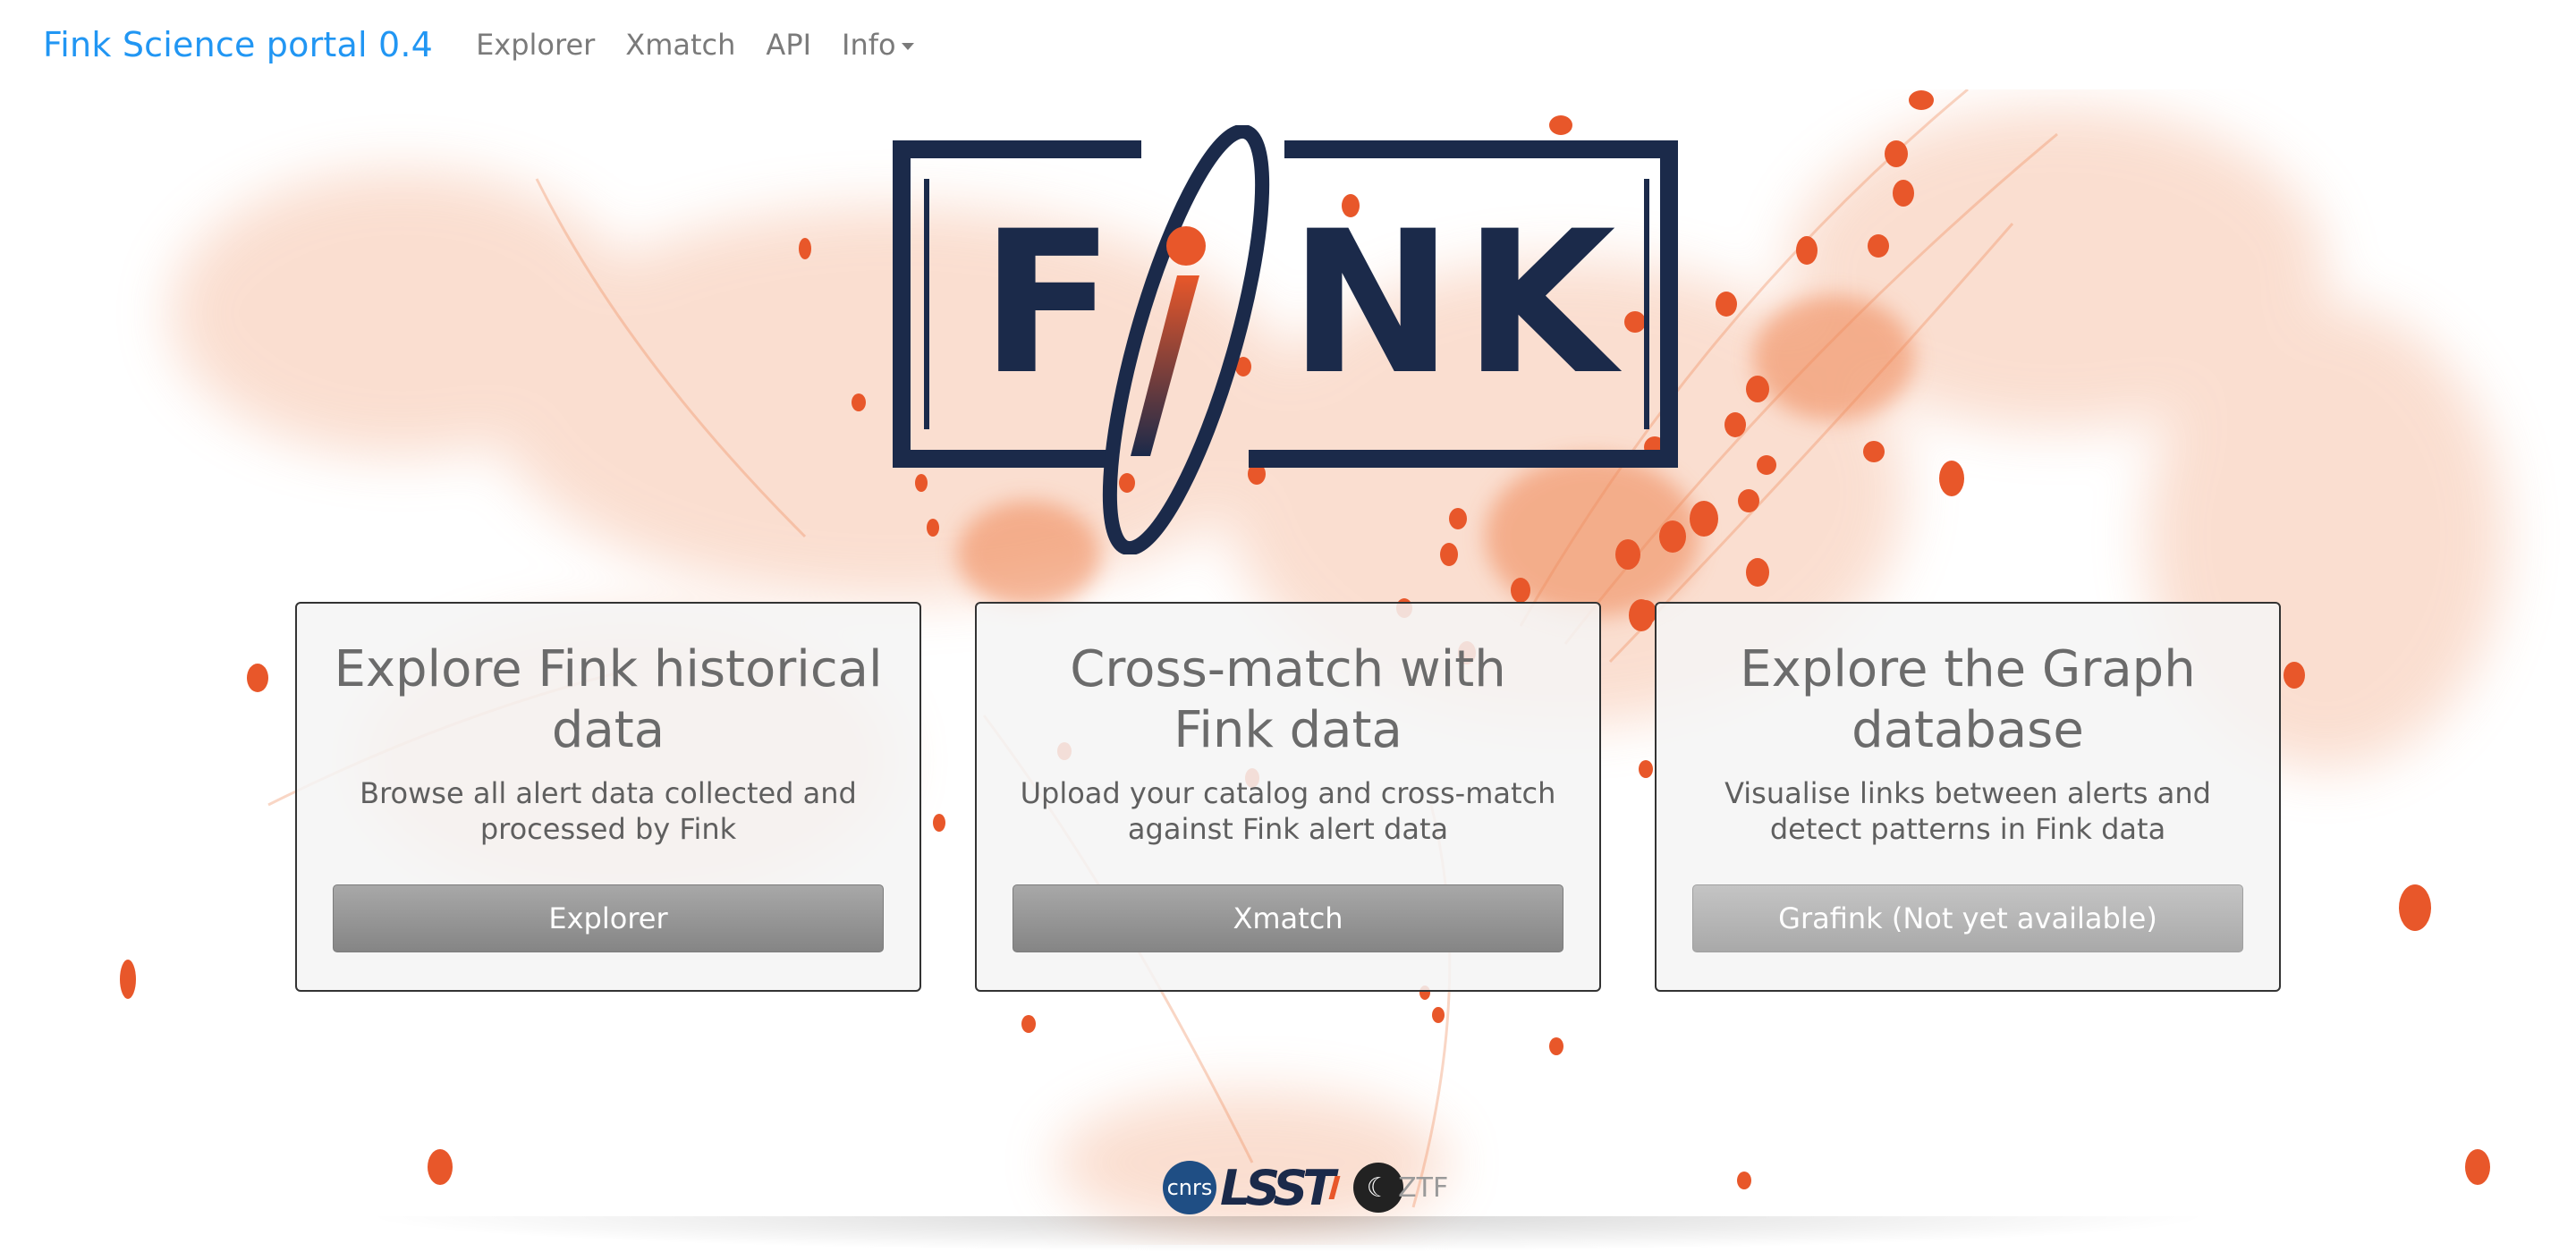 Image resolution: width=2576 pixels, height=1252 pixels. Describe the element at coordinates (1334, 1188) in the screenshot. I see `lsst-accent-bar` at that location.